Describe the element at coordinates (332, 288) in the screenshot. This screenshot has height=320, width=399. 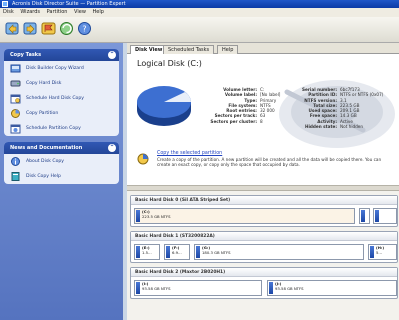
I see `partition-j: (J:) 93.58 GB NTFS` at that location.